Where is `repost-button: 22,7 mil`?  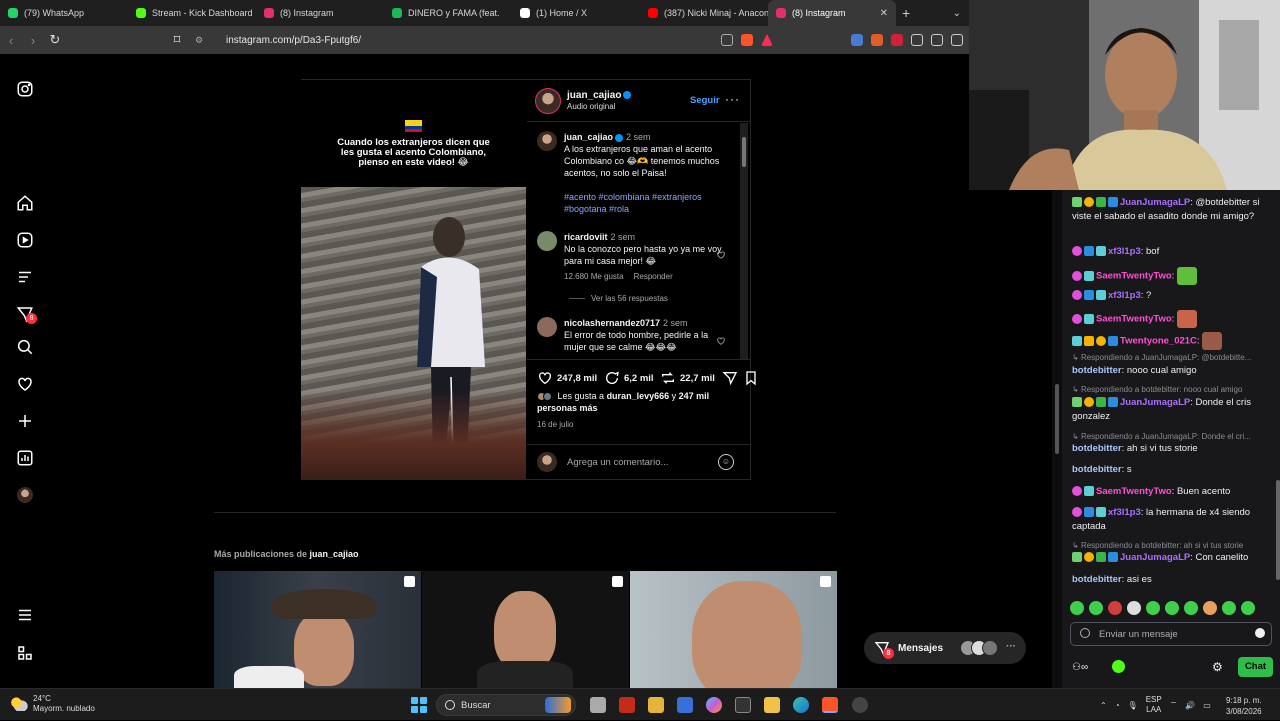
repost-button: 22,7 mil is located at coordinates (687, 378).